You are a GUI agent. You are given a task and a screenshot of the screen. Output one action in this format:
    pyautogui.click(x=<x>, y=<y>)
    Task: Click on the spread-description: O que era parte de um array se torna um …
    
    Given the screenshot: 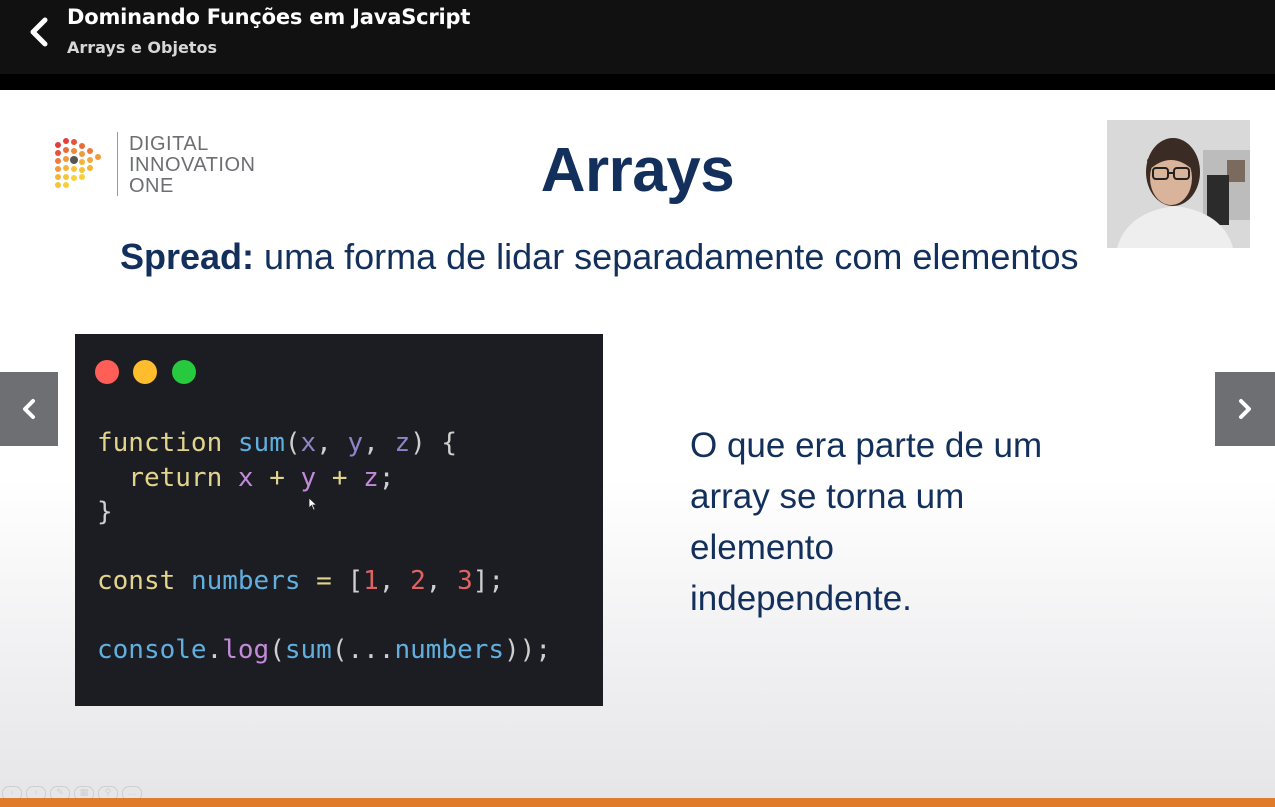 What is the action you would take?
    pyautogui.click(x=905, y=522)
    